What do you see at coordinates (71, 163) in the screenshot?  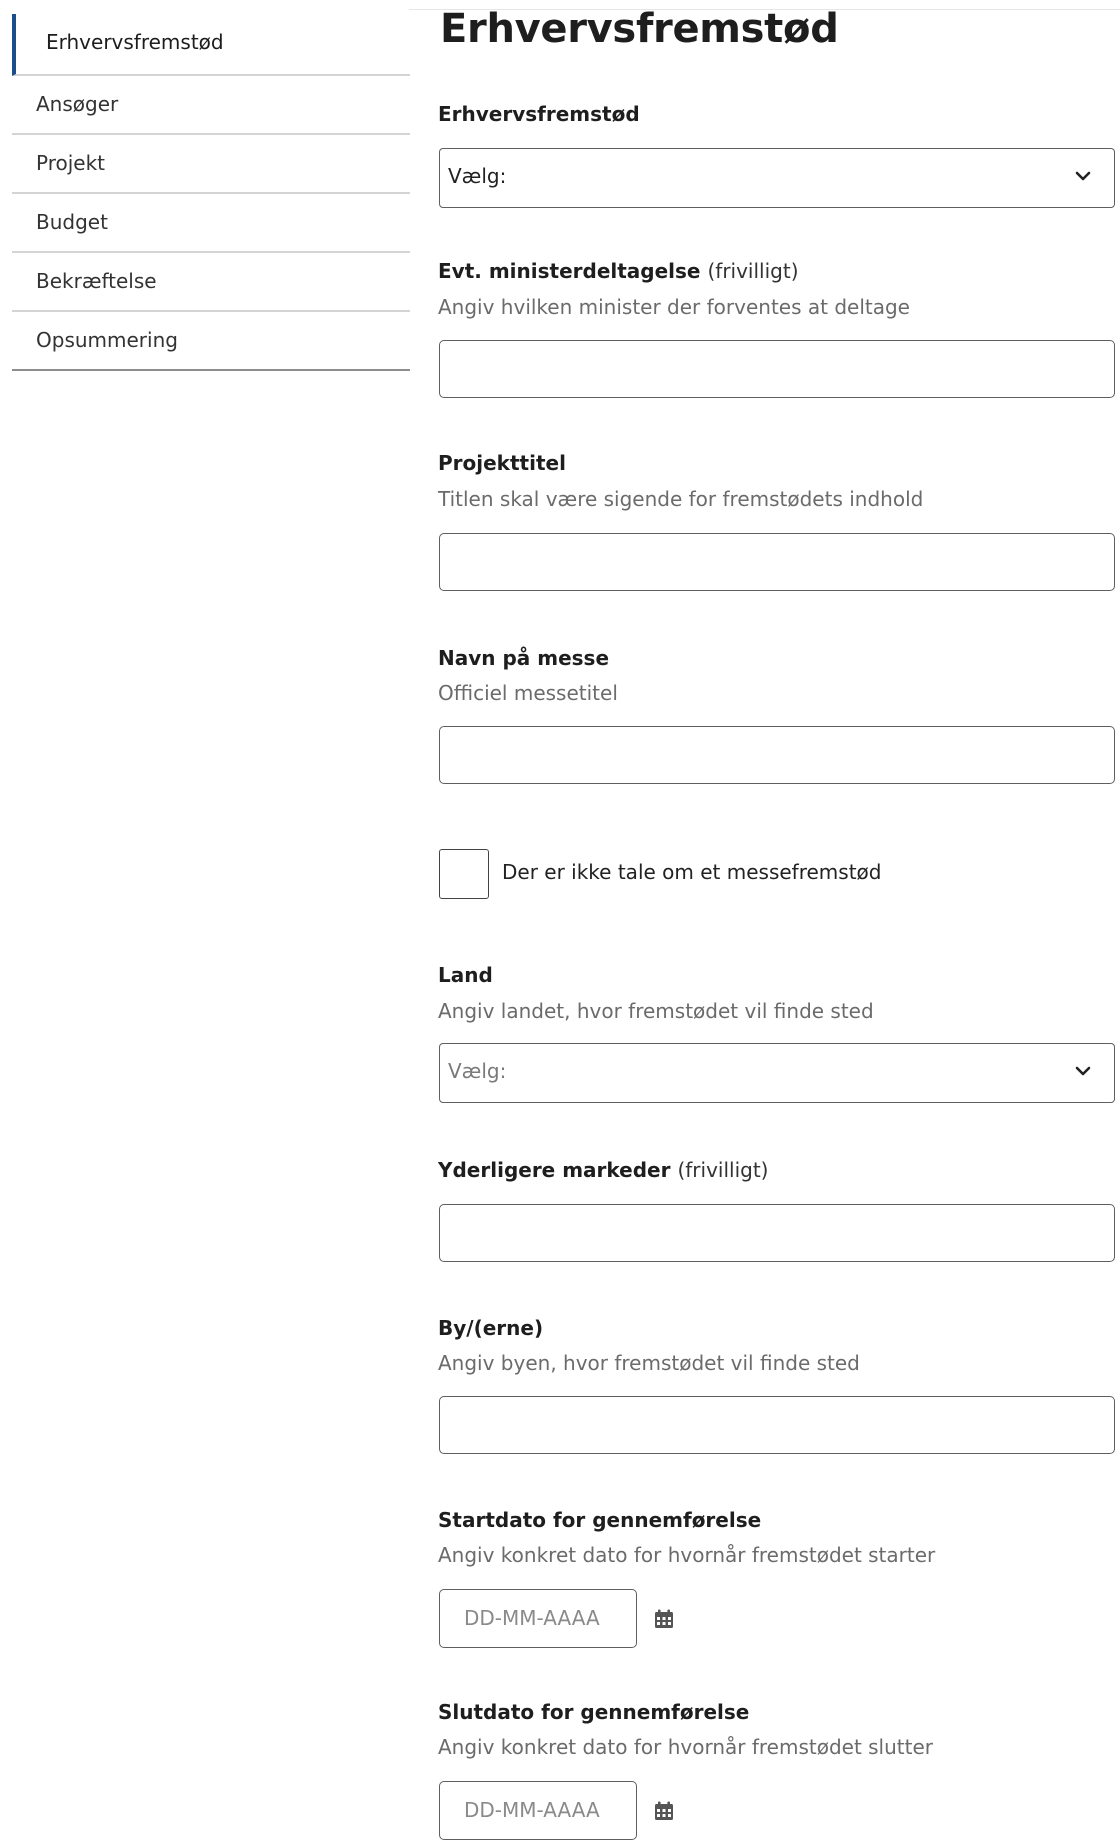 I see `sidebar-item-label: Projekt` at bounding box center [71, 163].